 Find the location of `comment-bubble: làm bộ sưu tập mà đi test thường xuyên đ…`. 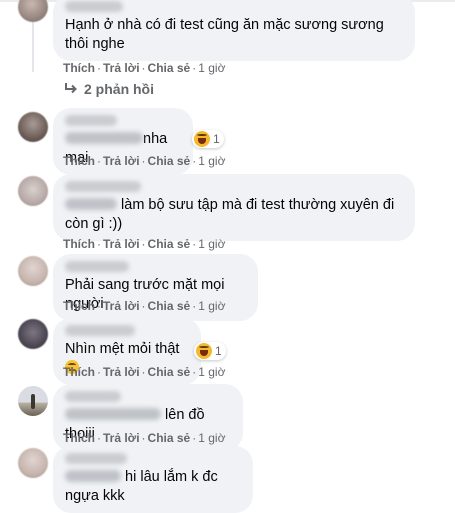

comment-bubble: làm bộ sưu tập mà đi test thường xuyên đ… is located at coordinates (234, 207).